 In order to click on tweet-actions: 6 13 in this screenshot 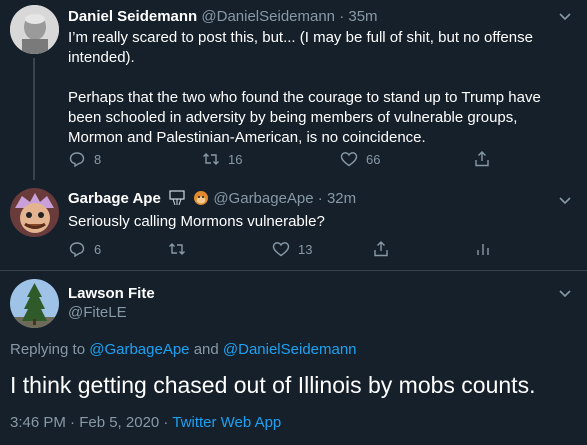, I will do `click(308, 250)`.